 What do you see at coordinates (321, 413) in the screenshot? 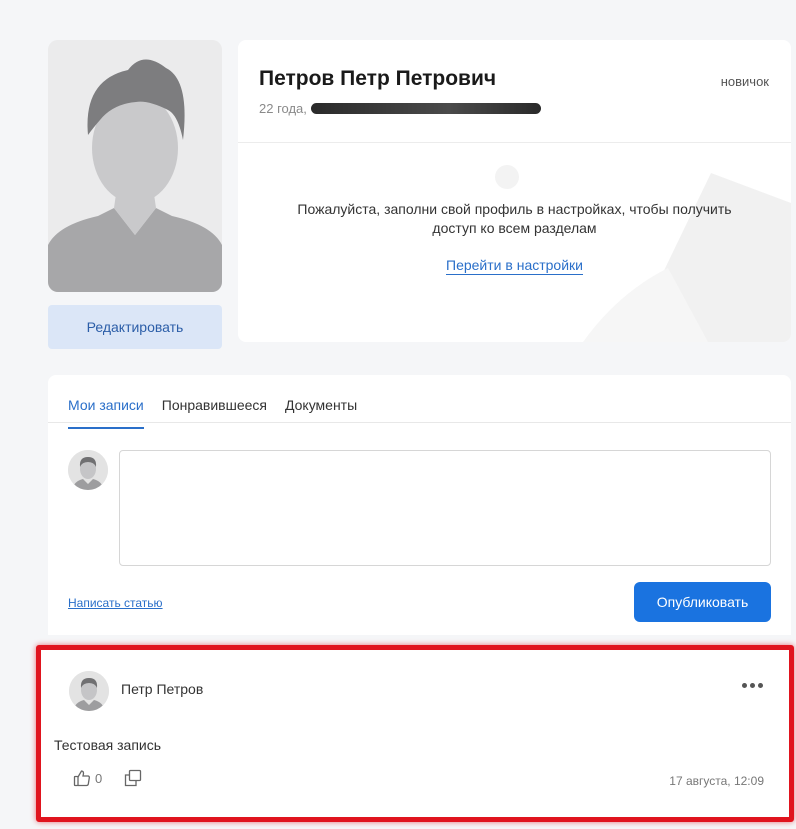
I see `tab-documents: Документы` at bounding box center [321, 413].